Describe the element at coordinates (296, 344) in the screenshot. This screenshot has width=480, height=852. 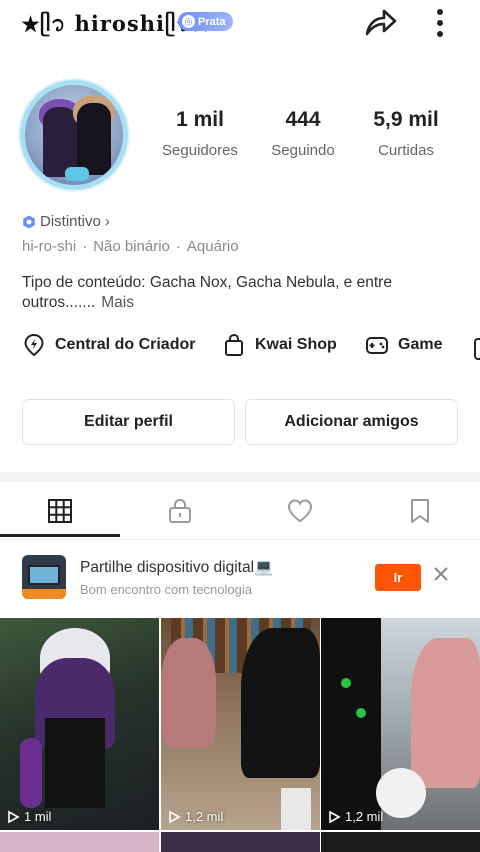
I see `kwai-shop-label: Kwai Shop` at that location.